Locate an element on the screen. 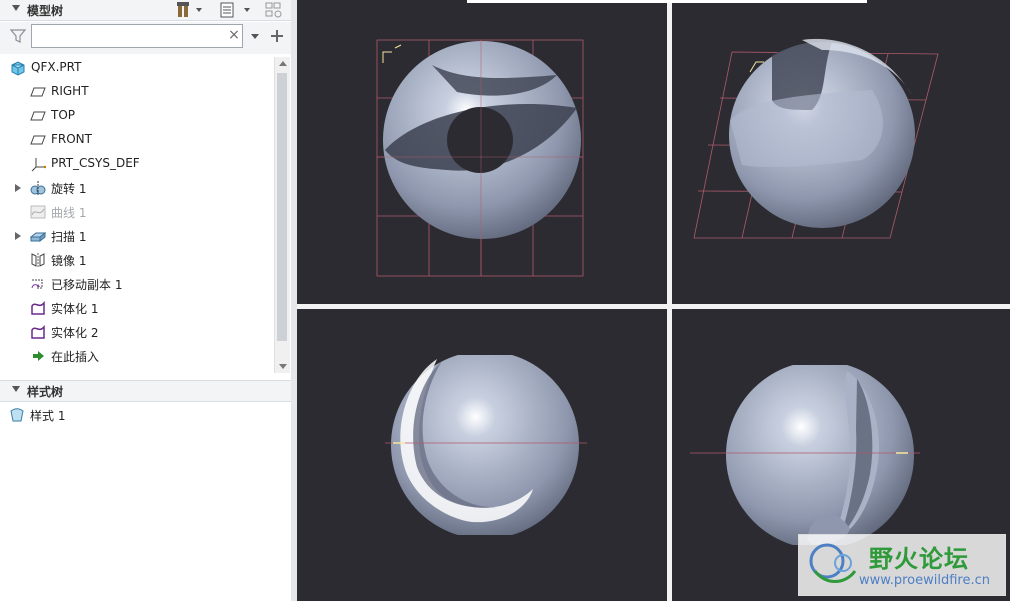  tree-item-label: 在此插入 is located at coordinates (75, 357).